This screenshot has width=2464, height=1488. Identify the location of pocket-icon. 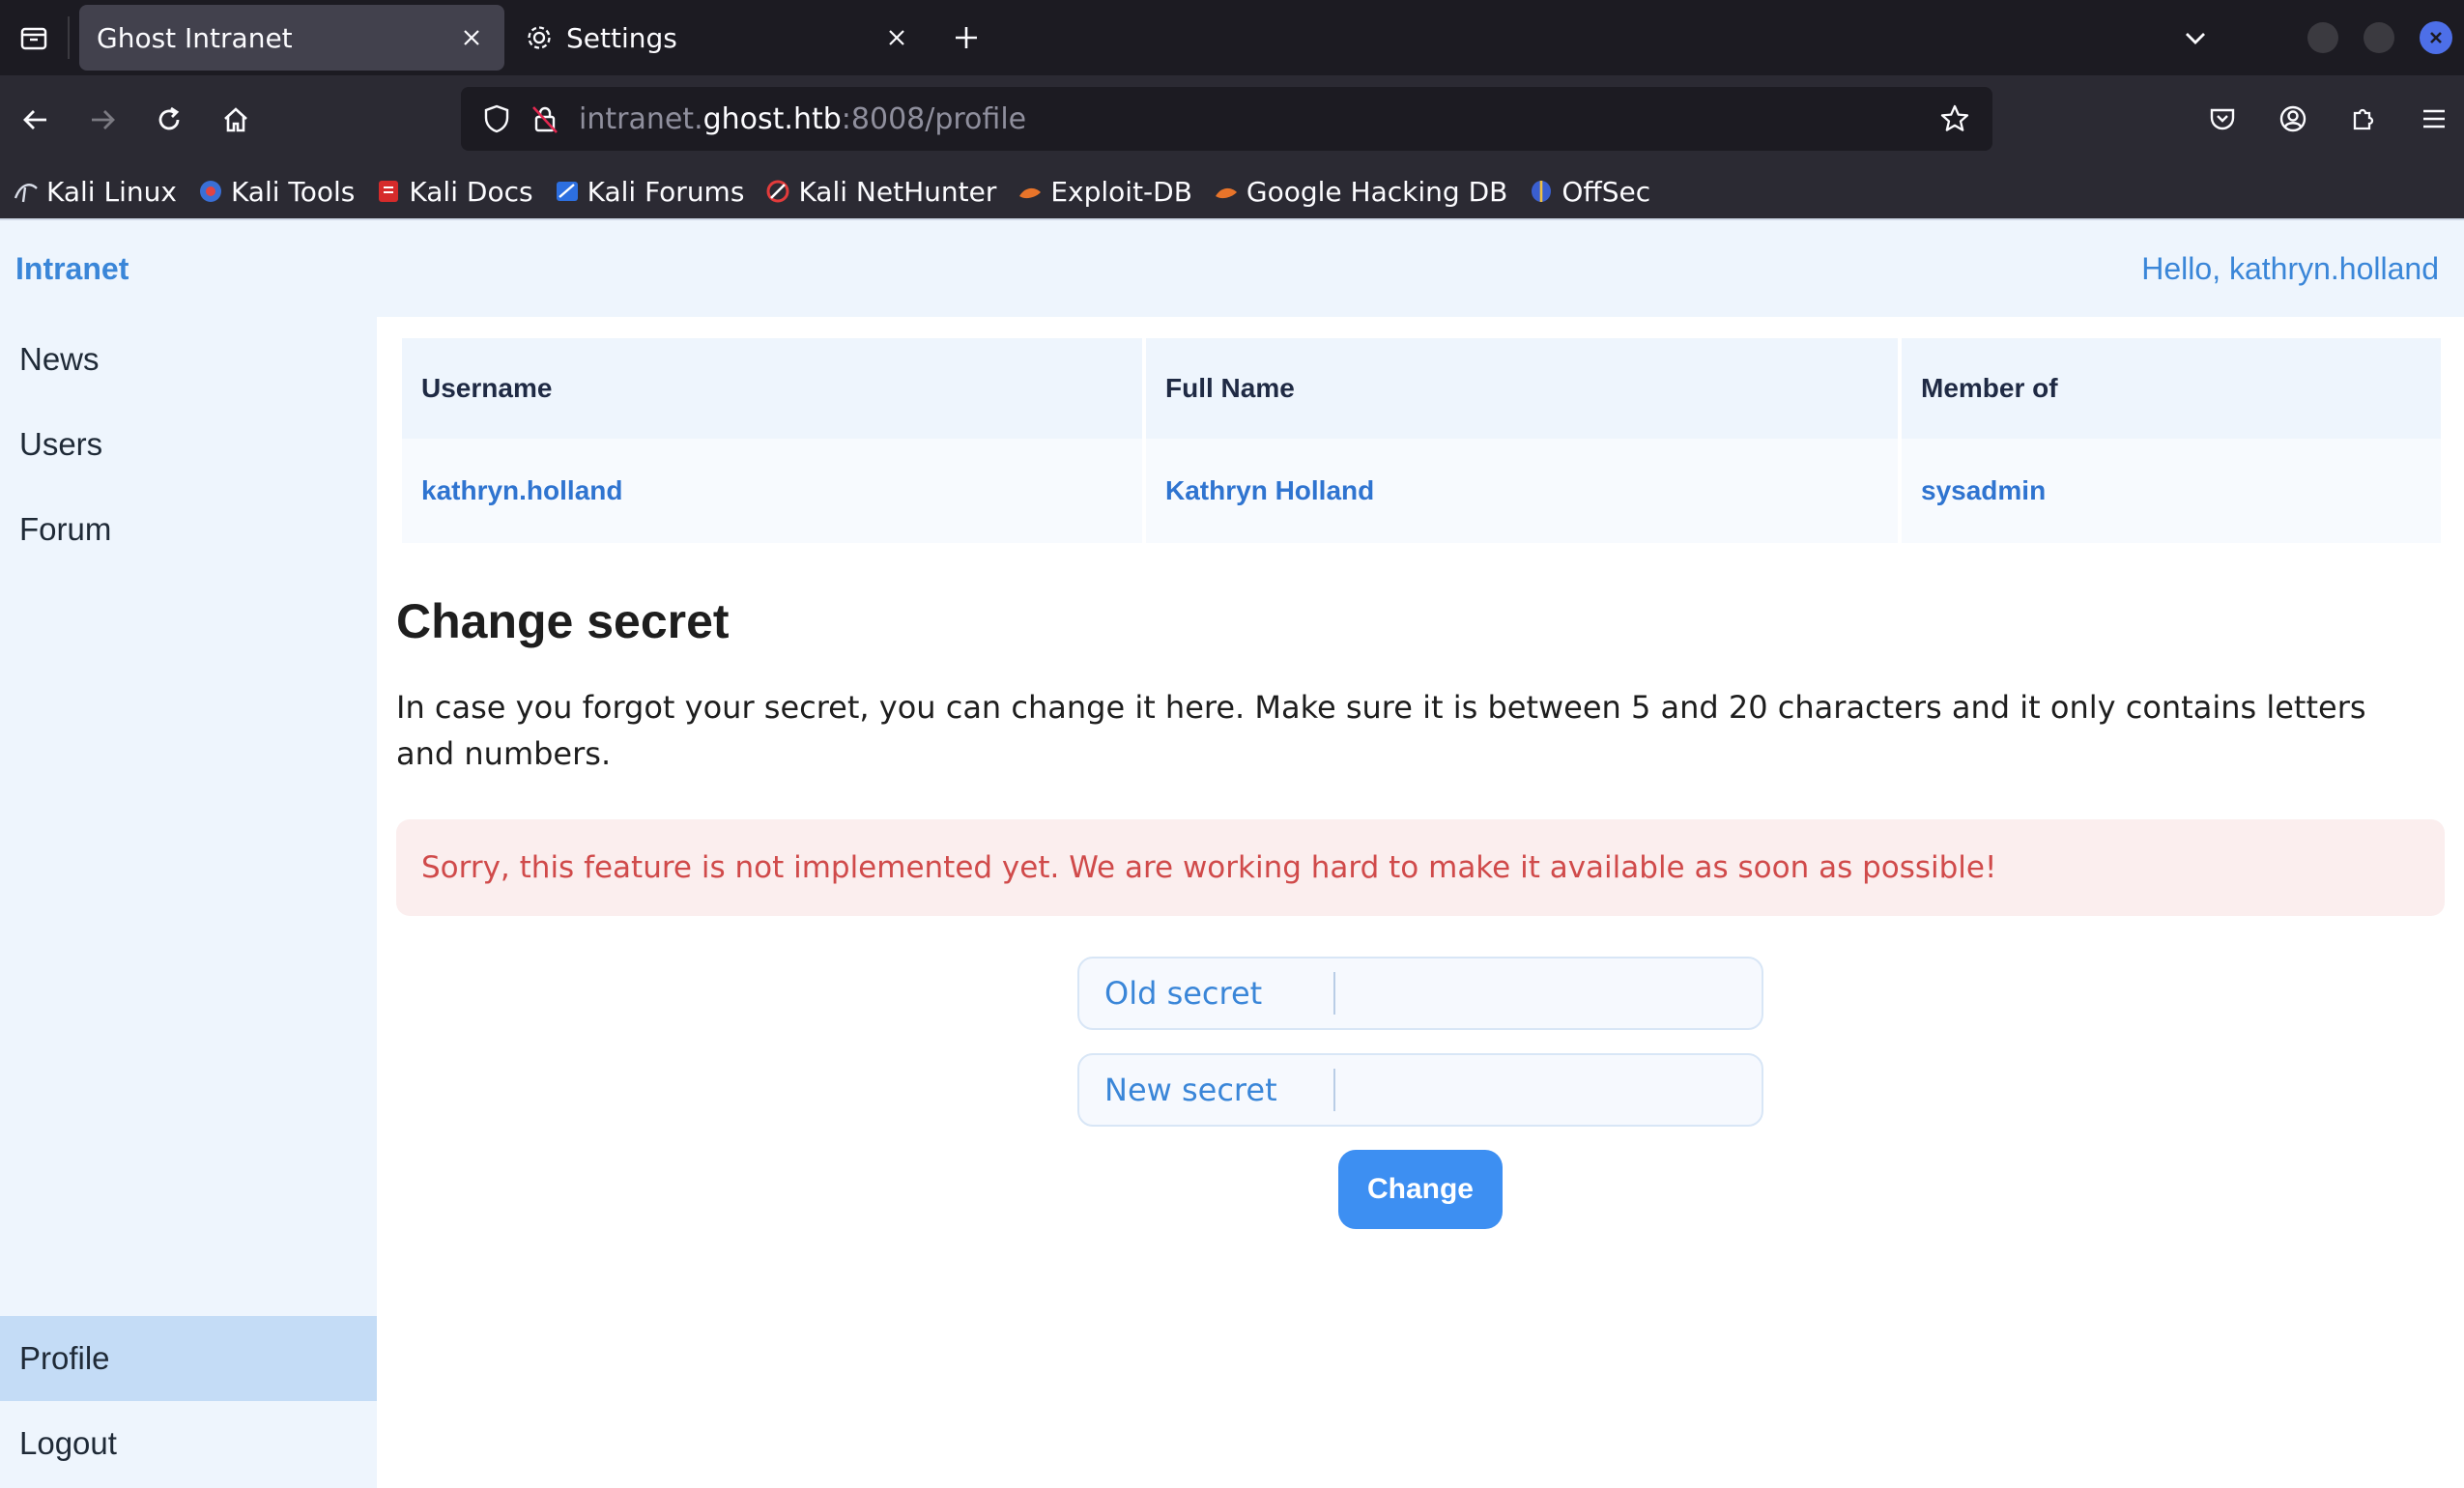
(2222, 119).